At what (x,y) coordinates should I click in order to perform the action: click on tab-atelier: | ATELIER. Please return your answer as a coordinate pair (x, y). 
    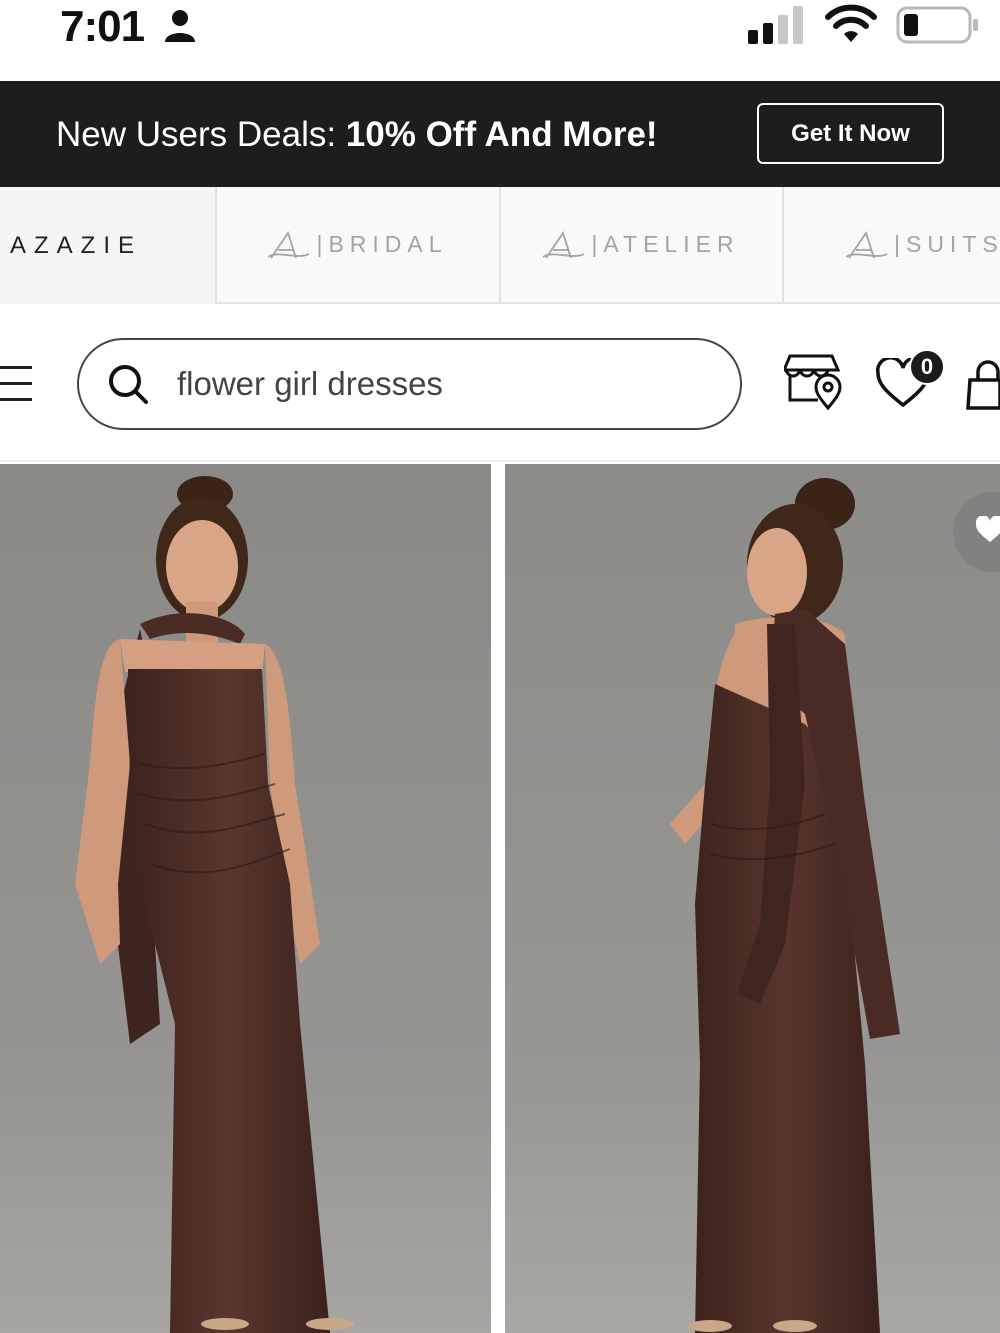
    Looking at the image, I should click on (640, 245).